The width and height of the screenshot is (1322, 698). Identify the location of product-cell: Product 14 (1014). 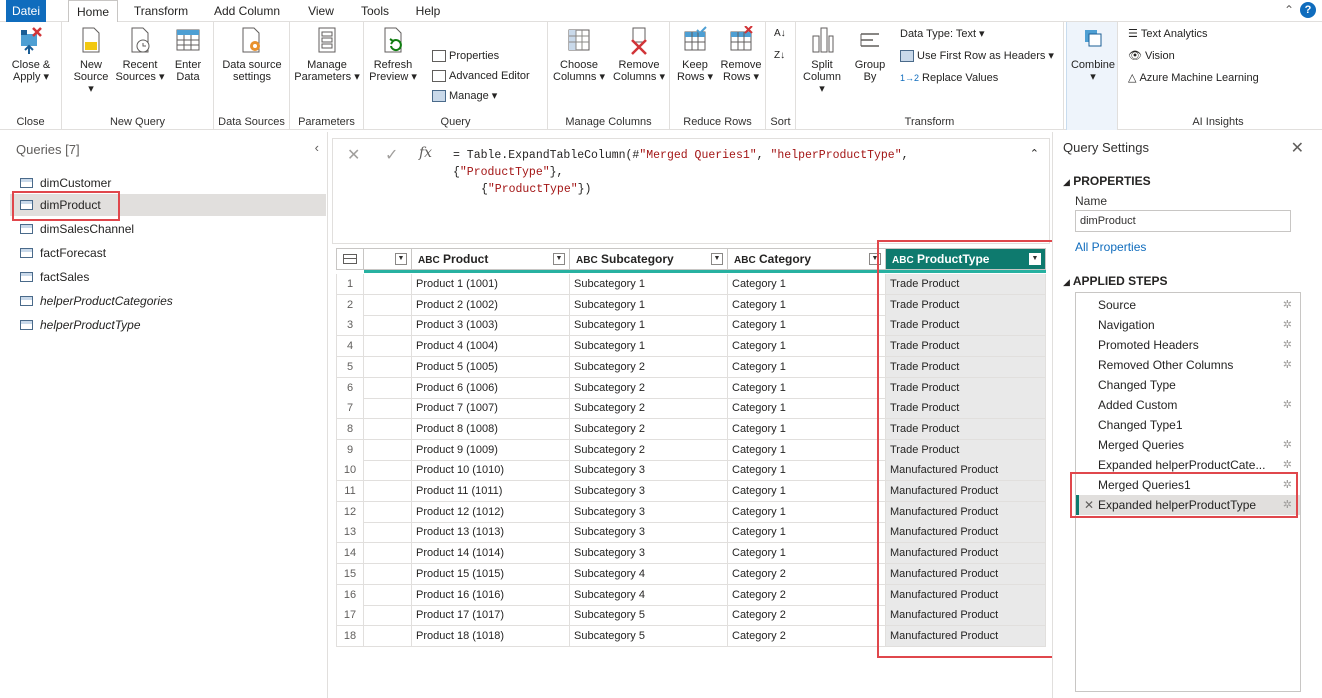
(491, 554).